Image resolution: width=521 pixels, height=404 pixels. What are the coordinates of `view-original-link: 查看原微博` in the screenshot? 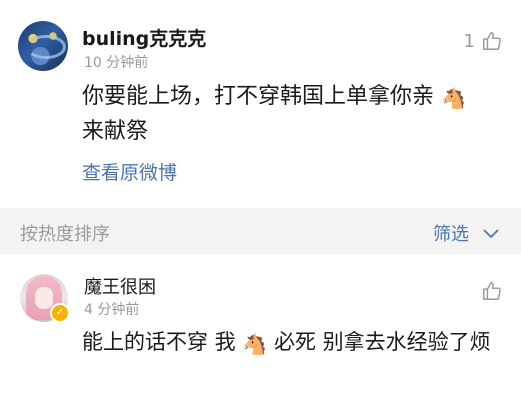 It's located at (129, 171).